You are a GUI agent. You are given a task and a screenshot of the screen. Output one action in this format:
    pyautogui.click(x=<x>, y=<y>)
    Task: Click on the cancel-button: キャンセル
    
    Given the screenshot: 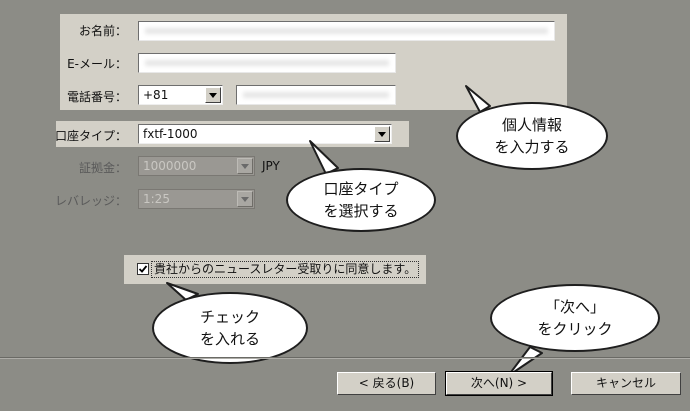 What is the action you would take?
    pyautogui.click(x=626, y=383)
    